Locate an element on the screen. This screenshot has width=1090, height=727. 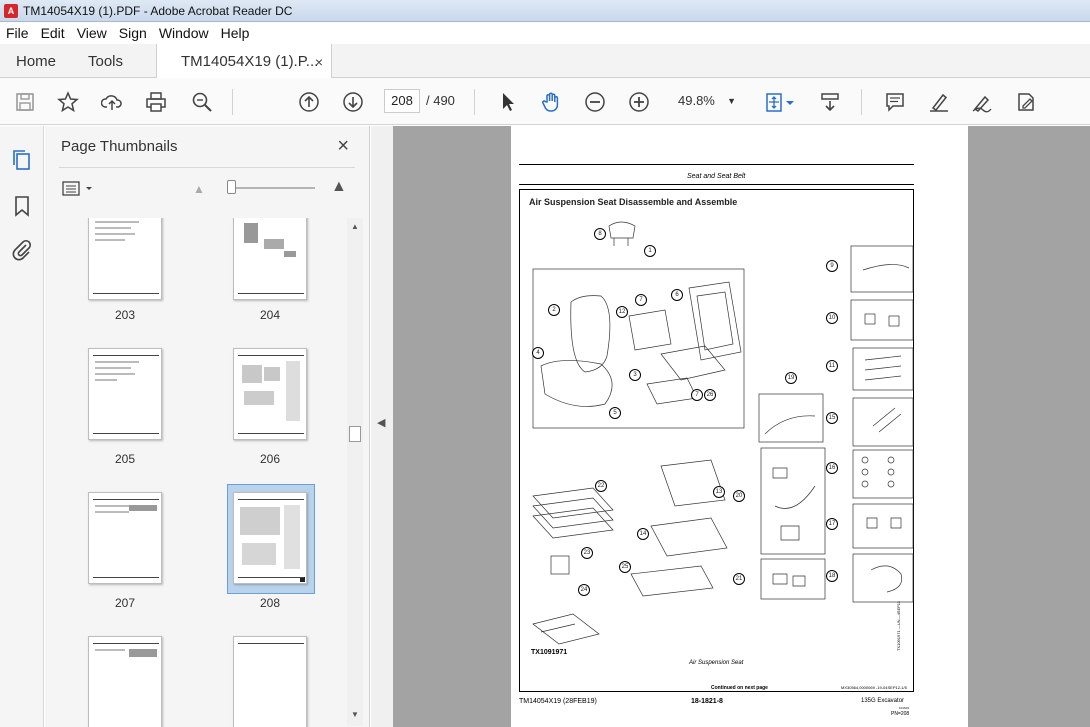
page-number-input: 208 is located at coordinates (402, 101).